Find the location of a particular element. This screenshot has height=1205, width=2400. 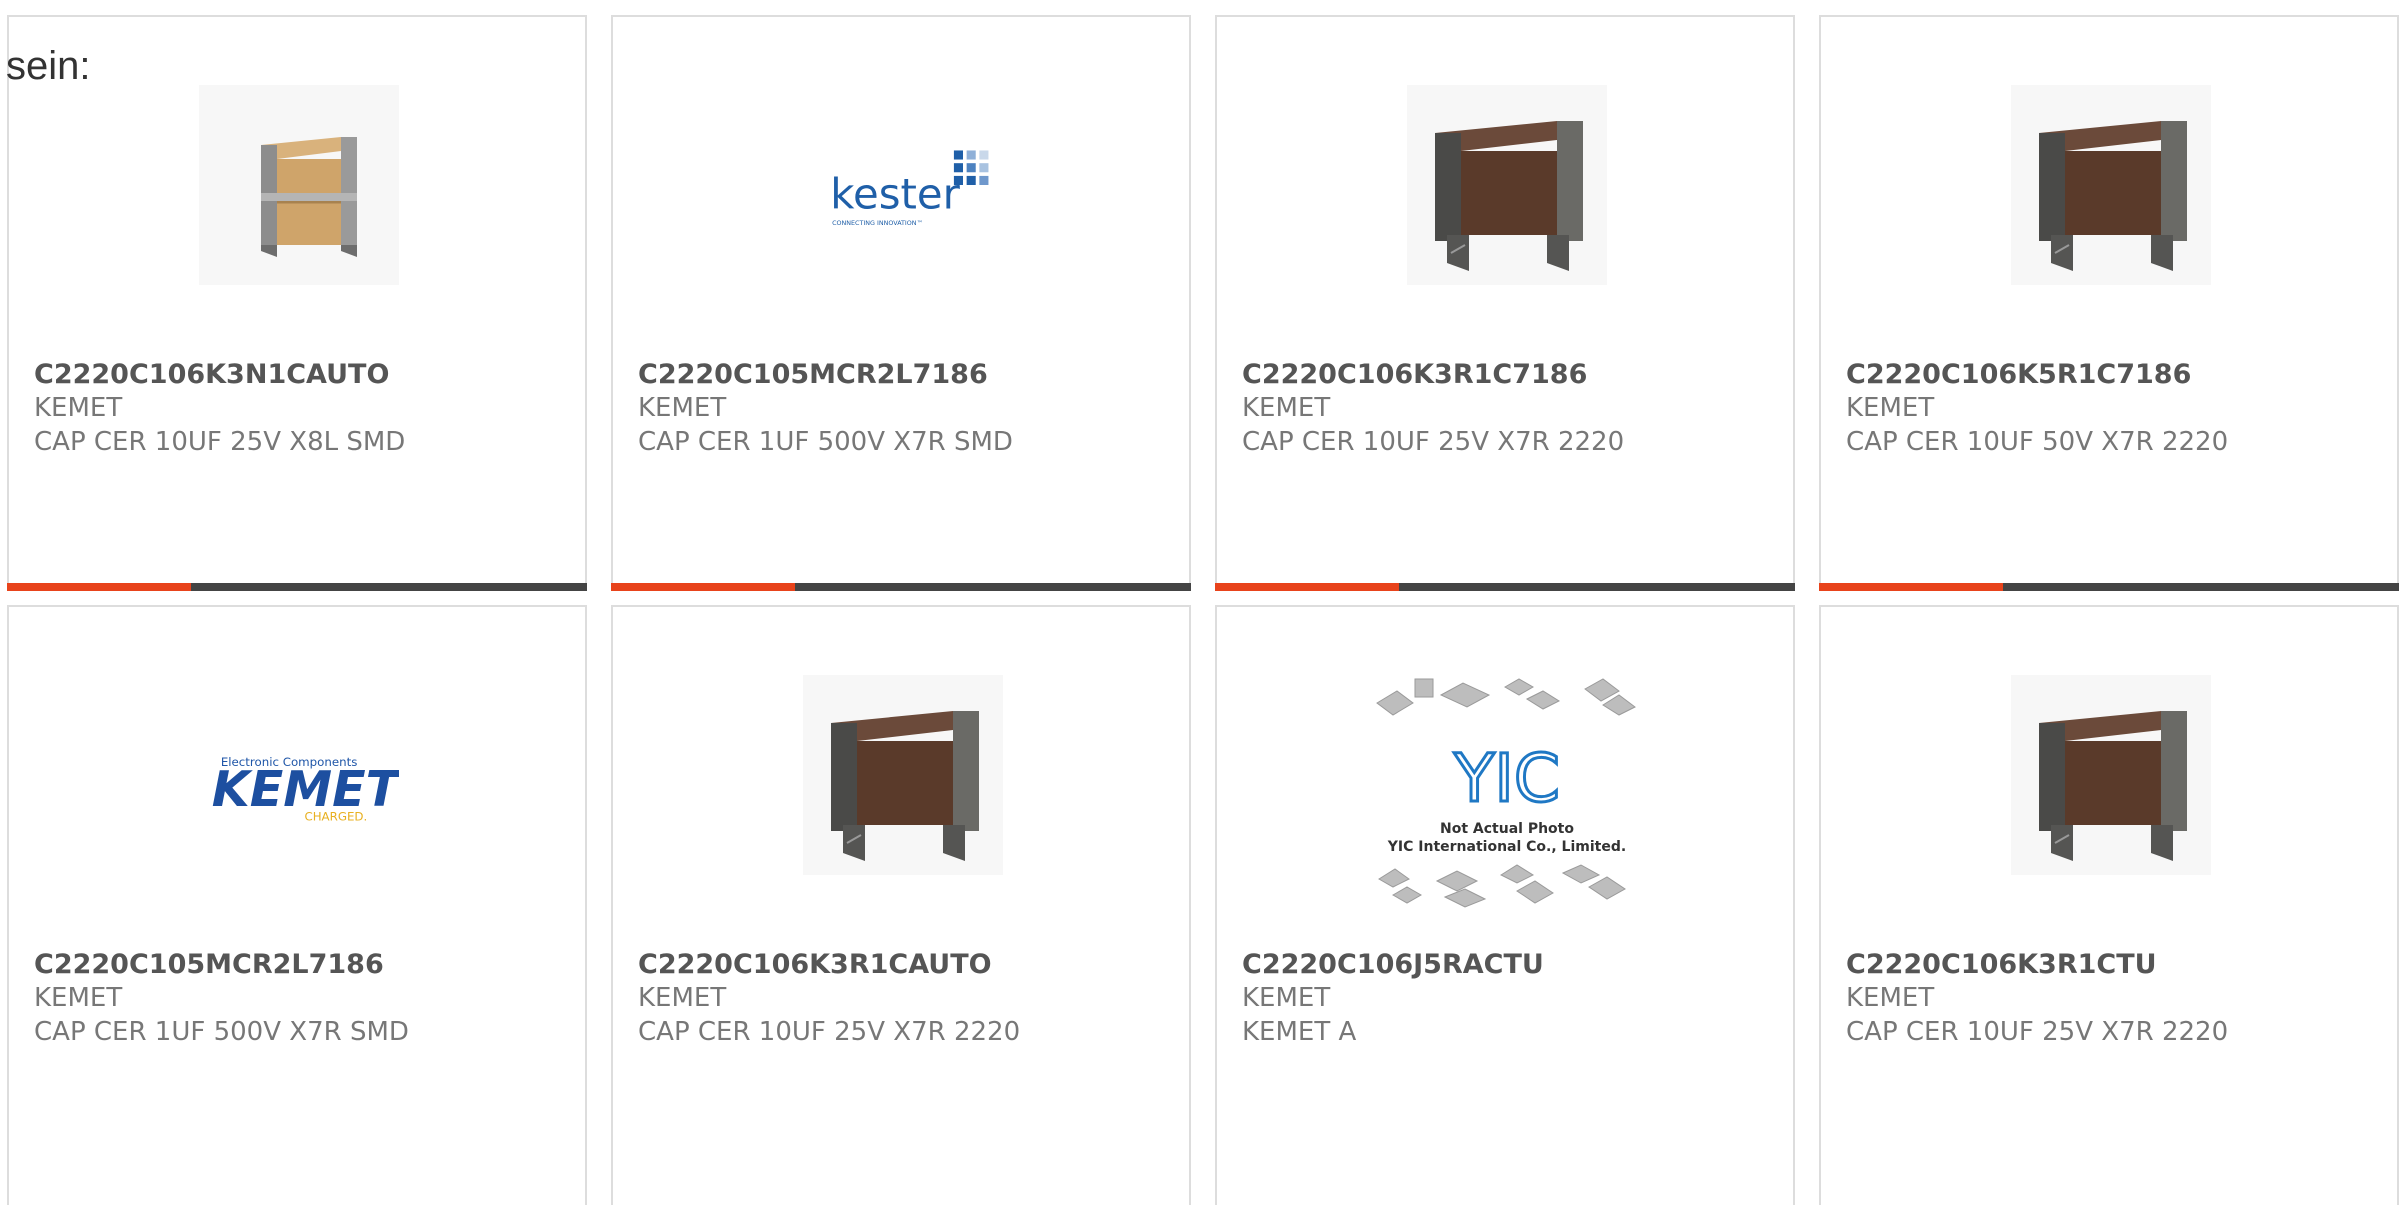

kemet-logo: Electronic Components KEMET CHARGED. is located at coordinates (299, 775).